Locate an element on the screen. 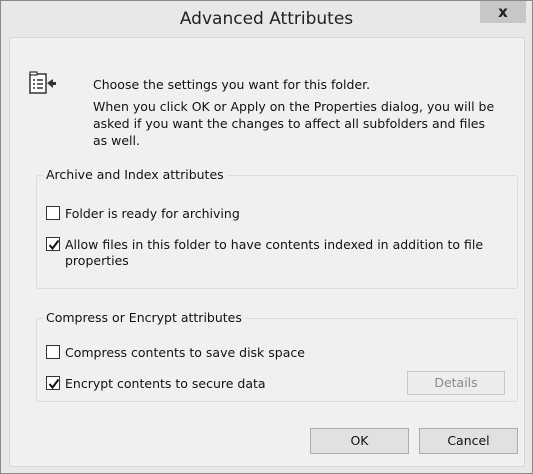 The width and height of the screenshot is (533, 474). encrypt-checkbox is located at coordinates (53, 383).